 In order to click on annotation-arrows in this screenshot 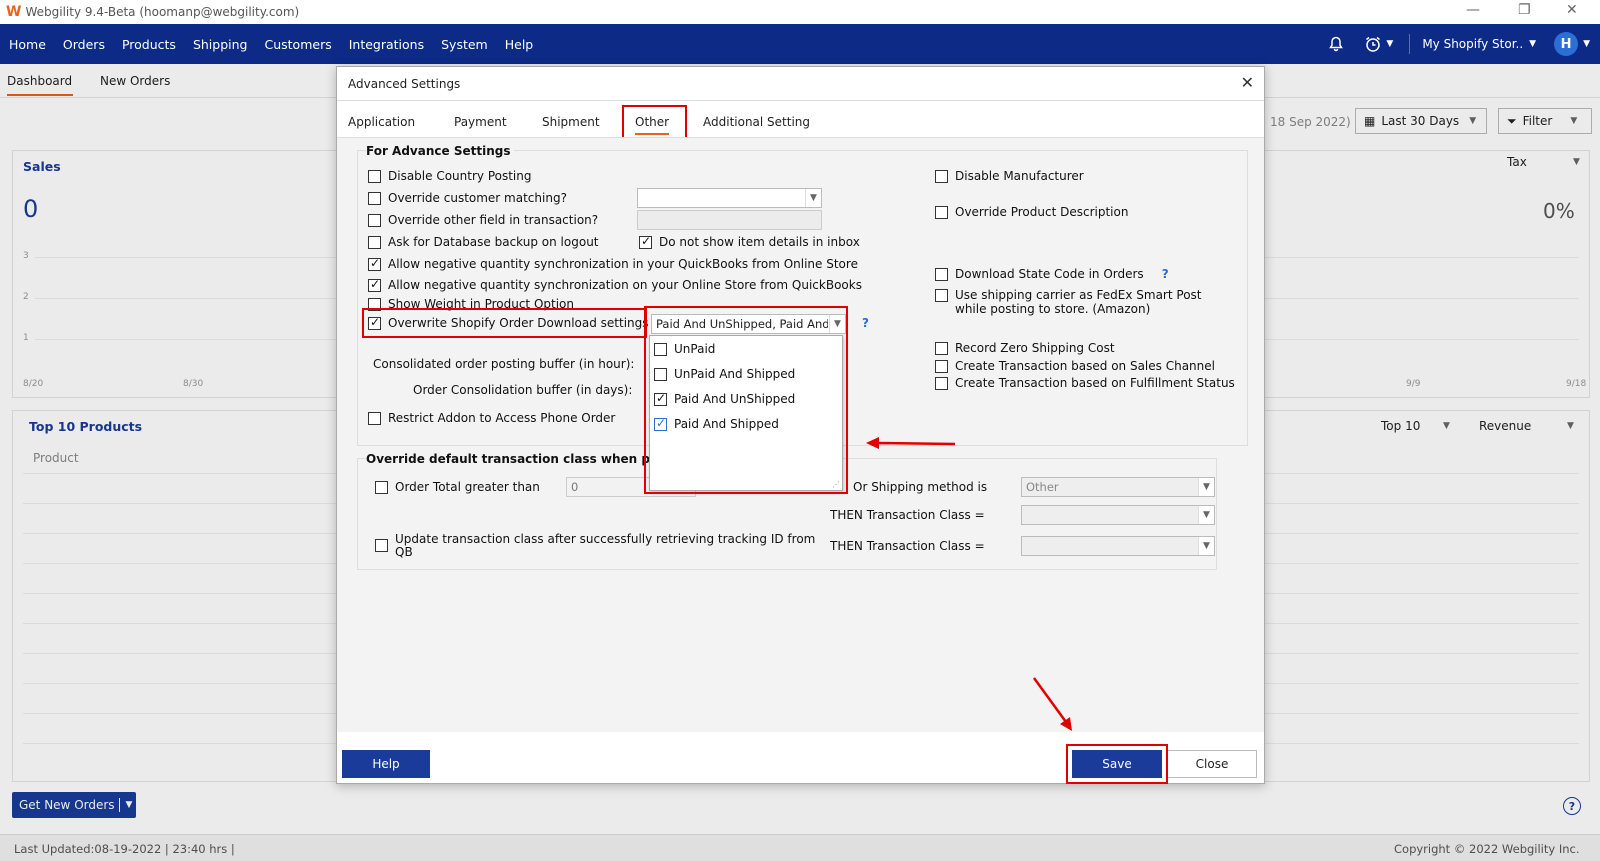, I will do `click(969, 584)`.